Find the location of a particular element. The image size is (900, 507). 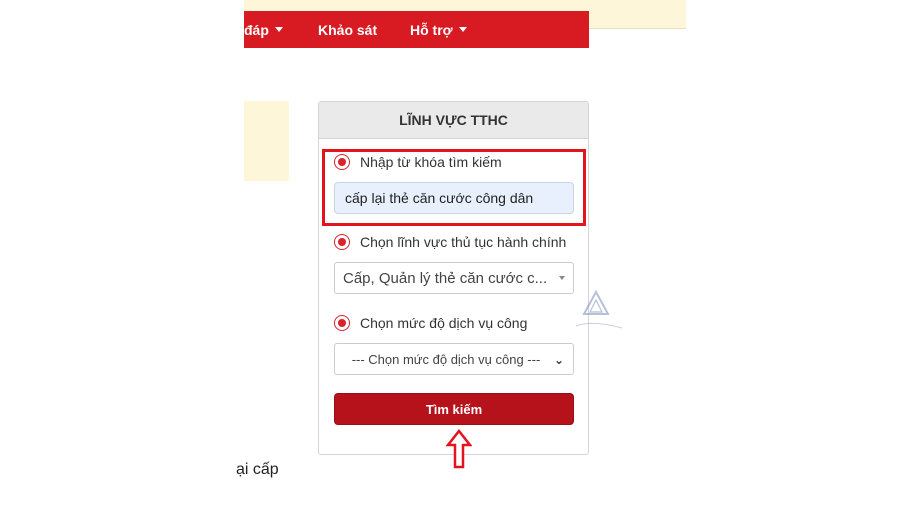

nav-item-label: Khảo sát is located at coordinates (348, 29).